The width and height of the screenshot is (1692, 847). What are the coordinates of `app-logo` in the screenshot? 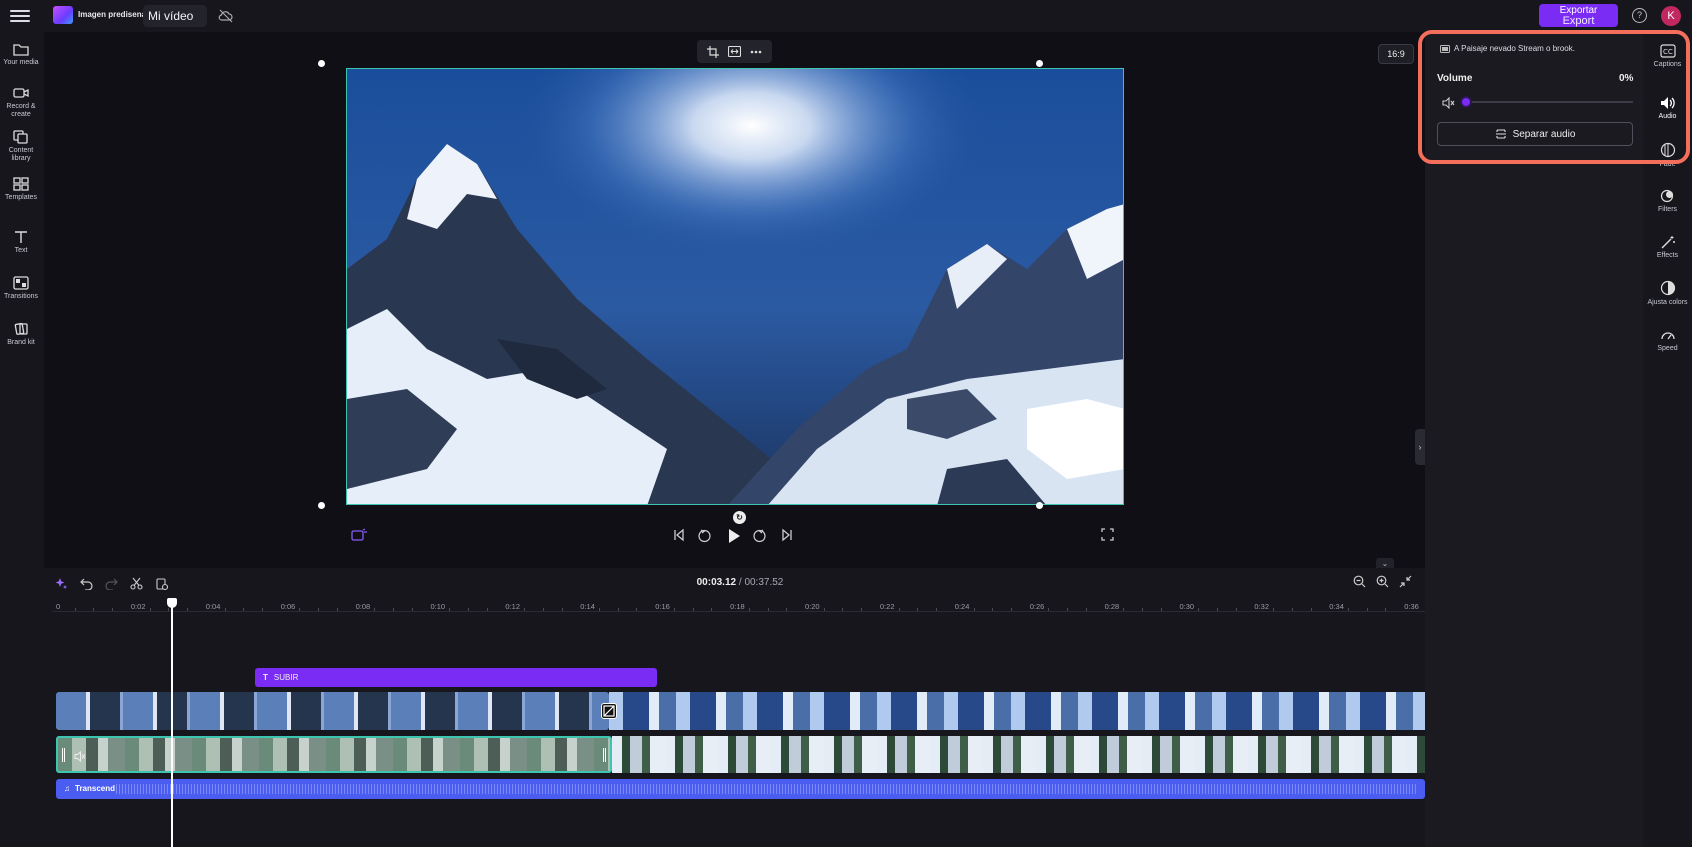 It's located at (63, 15).